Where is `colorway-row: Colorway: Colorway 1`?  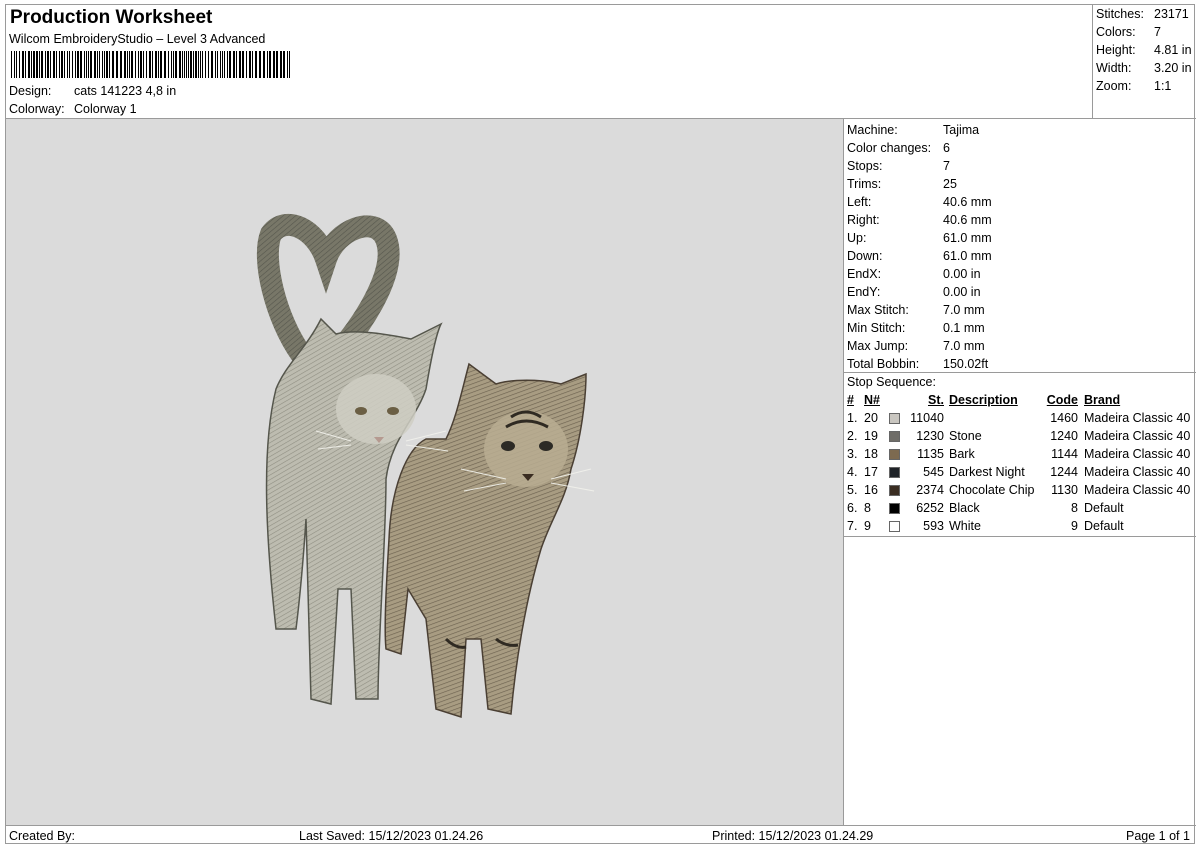 colorway-row: Colorway: Colorway 1 is located at coordinates (73, 109).